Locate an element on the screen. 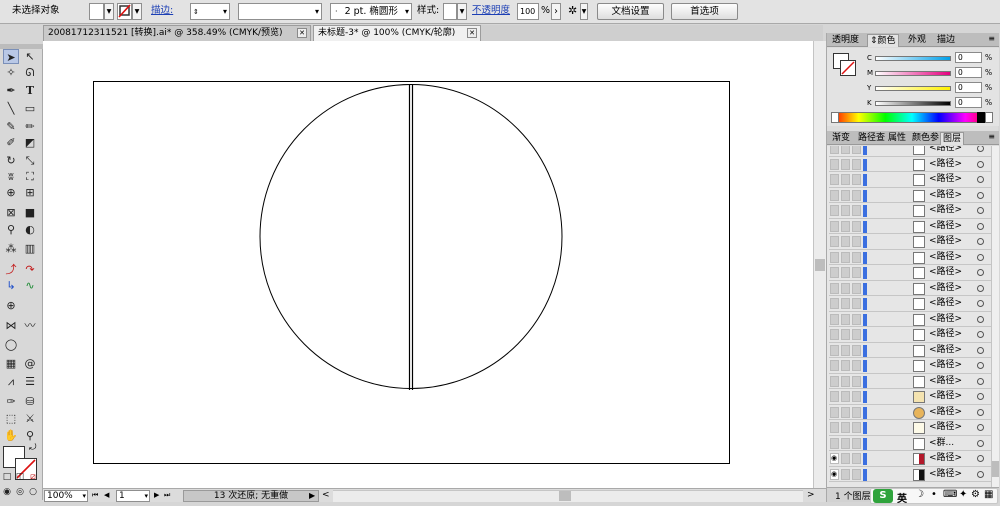 This screenshot has height=506, width=1000. column-graph-icon: ▥ is located at coordinates (30, 248).